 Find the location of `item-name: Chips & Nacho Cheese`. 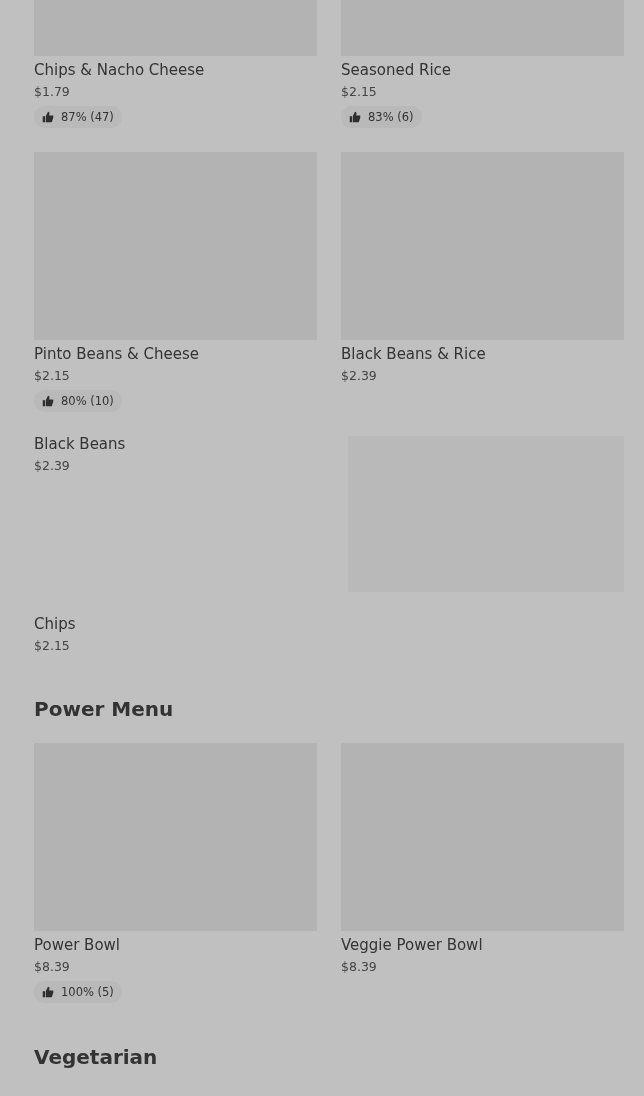

item-name: Chips & Nacho Cheese is located at coordinates (119, 70).